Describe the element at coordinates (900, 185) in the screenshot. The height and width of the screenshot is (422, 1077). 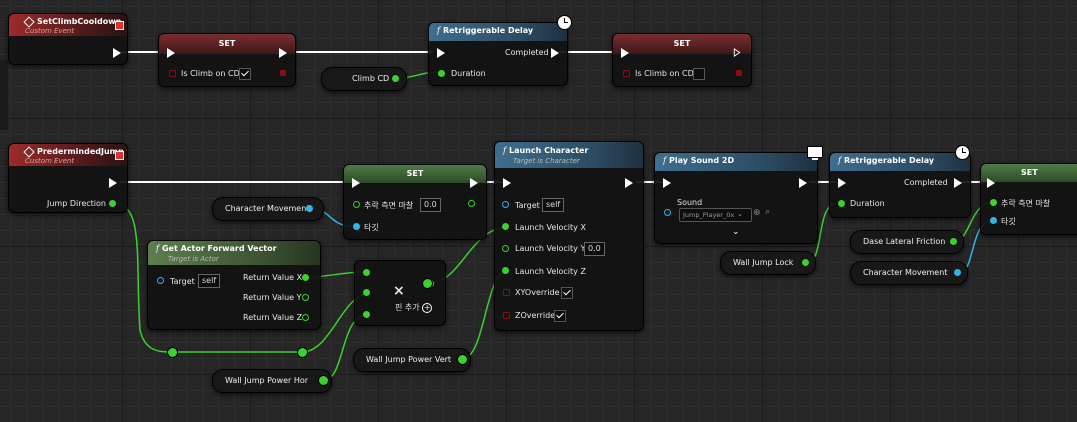
I see `retriggerable-delay-node-right: f Retriggerable Delay Completed Duration` at that location.